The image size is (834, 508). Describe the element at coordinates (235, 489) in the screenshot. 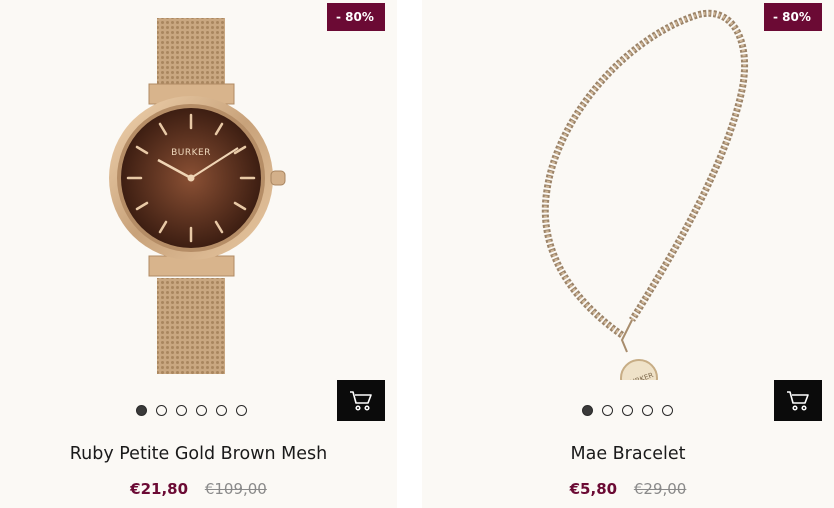

I see `original-price: €109,00` at that location.